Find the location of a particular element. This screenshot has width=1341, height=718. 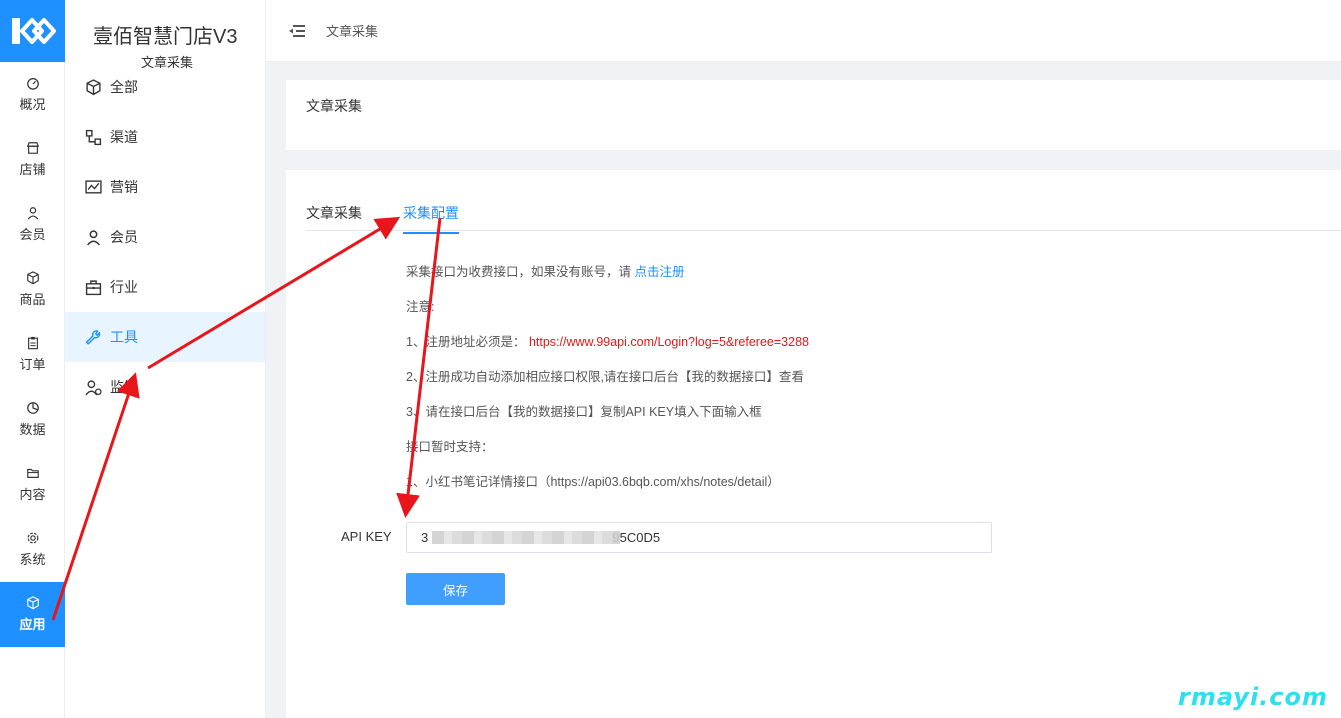

submenu-item-label: 营销 is located at coordinates (124, 187).